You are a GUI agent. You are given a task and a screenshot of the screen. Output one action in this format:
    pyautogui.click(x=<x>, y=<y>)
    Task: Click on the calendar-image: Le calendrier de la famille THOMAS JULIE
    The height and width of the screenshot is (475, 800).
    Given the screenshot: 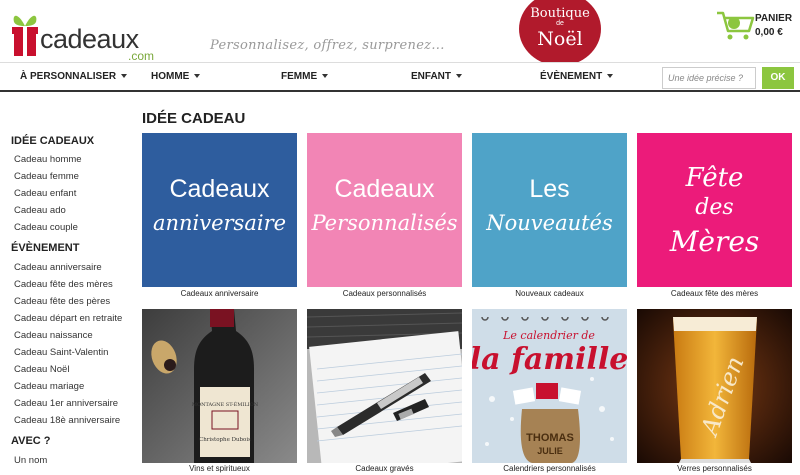 What is the action you would take?
    pyautogui.click(x=549, y=386)
    